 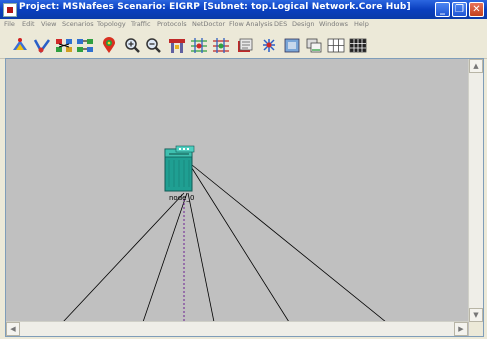 I want to click on router-node-icon, so click(x=179, y=168).